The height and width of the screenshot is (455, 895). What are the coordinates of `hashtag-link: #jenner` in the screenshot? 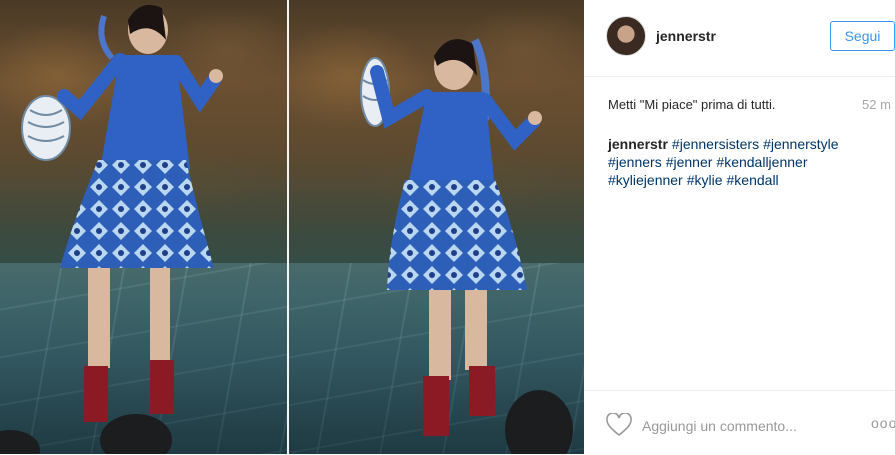 It's located at (689, 162).